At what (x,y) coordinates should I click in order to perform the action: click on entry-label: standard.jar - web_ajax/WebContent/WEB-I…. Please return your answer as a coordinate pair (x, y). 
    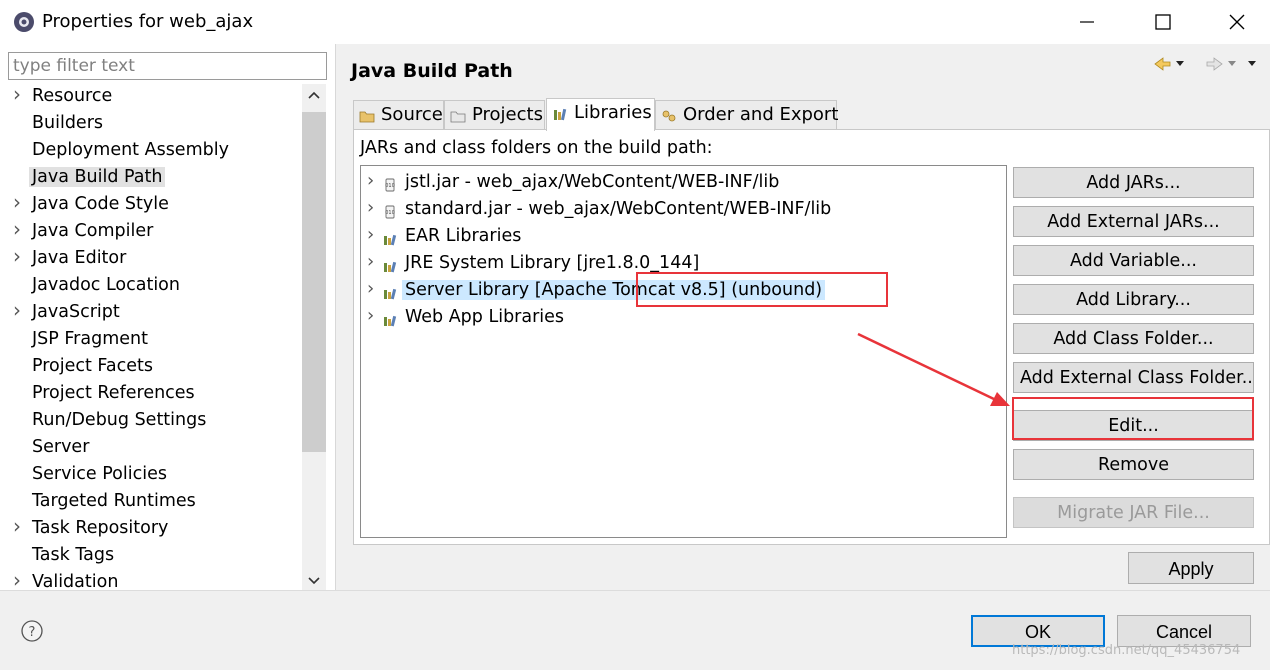
    Looking at the image, I should click on (618, 209).